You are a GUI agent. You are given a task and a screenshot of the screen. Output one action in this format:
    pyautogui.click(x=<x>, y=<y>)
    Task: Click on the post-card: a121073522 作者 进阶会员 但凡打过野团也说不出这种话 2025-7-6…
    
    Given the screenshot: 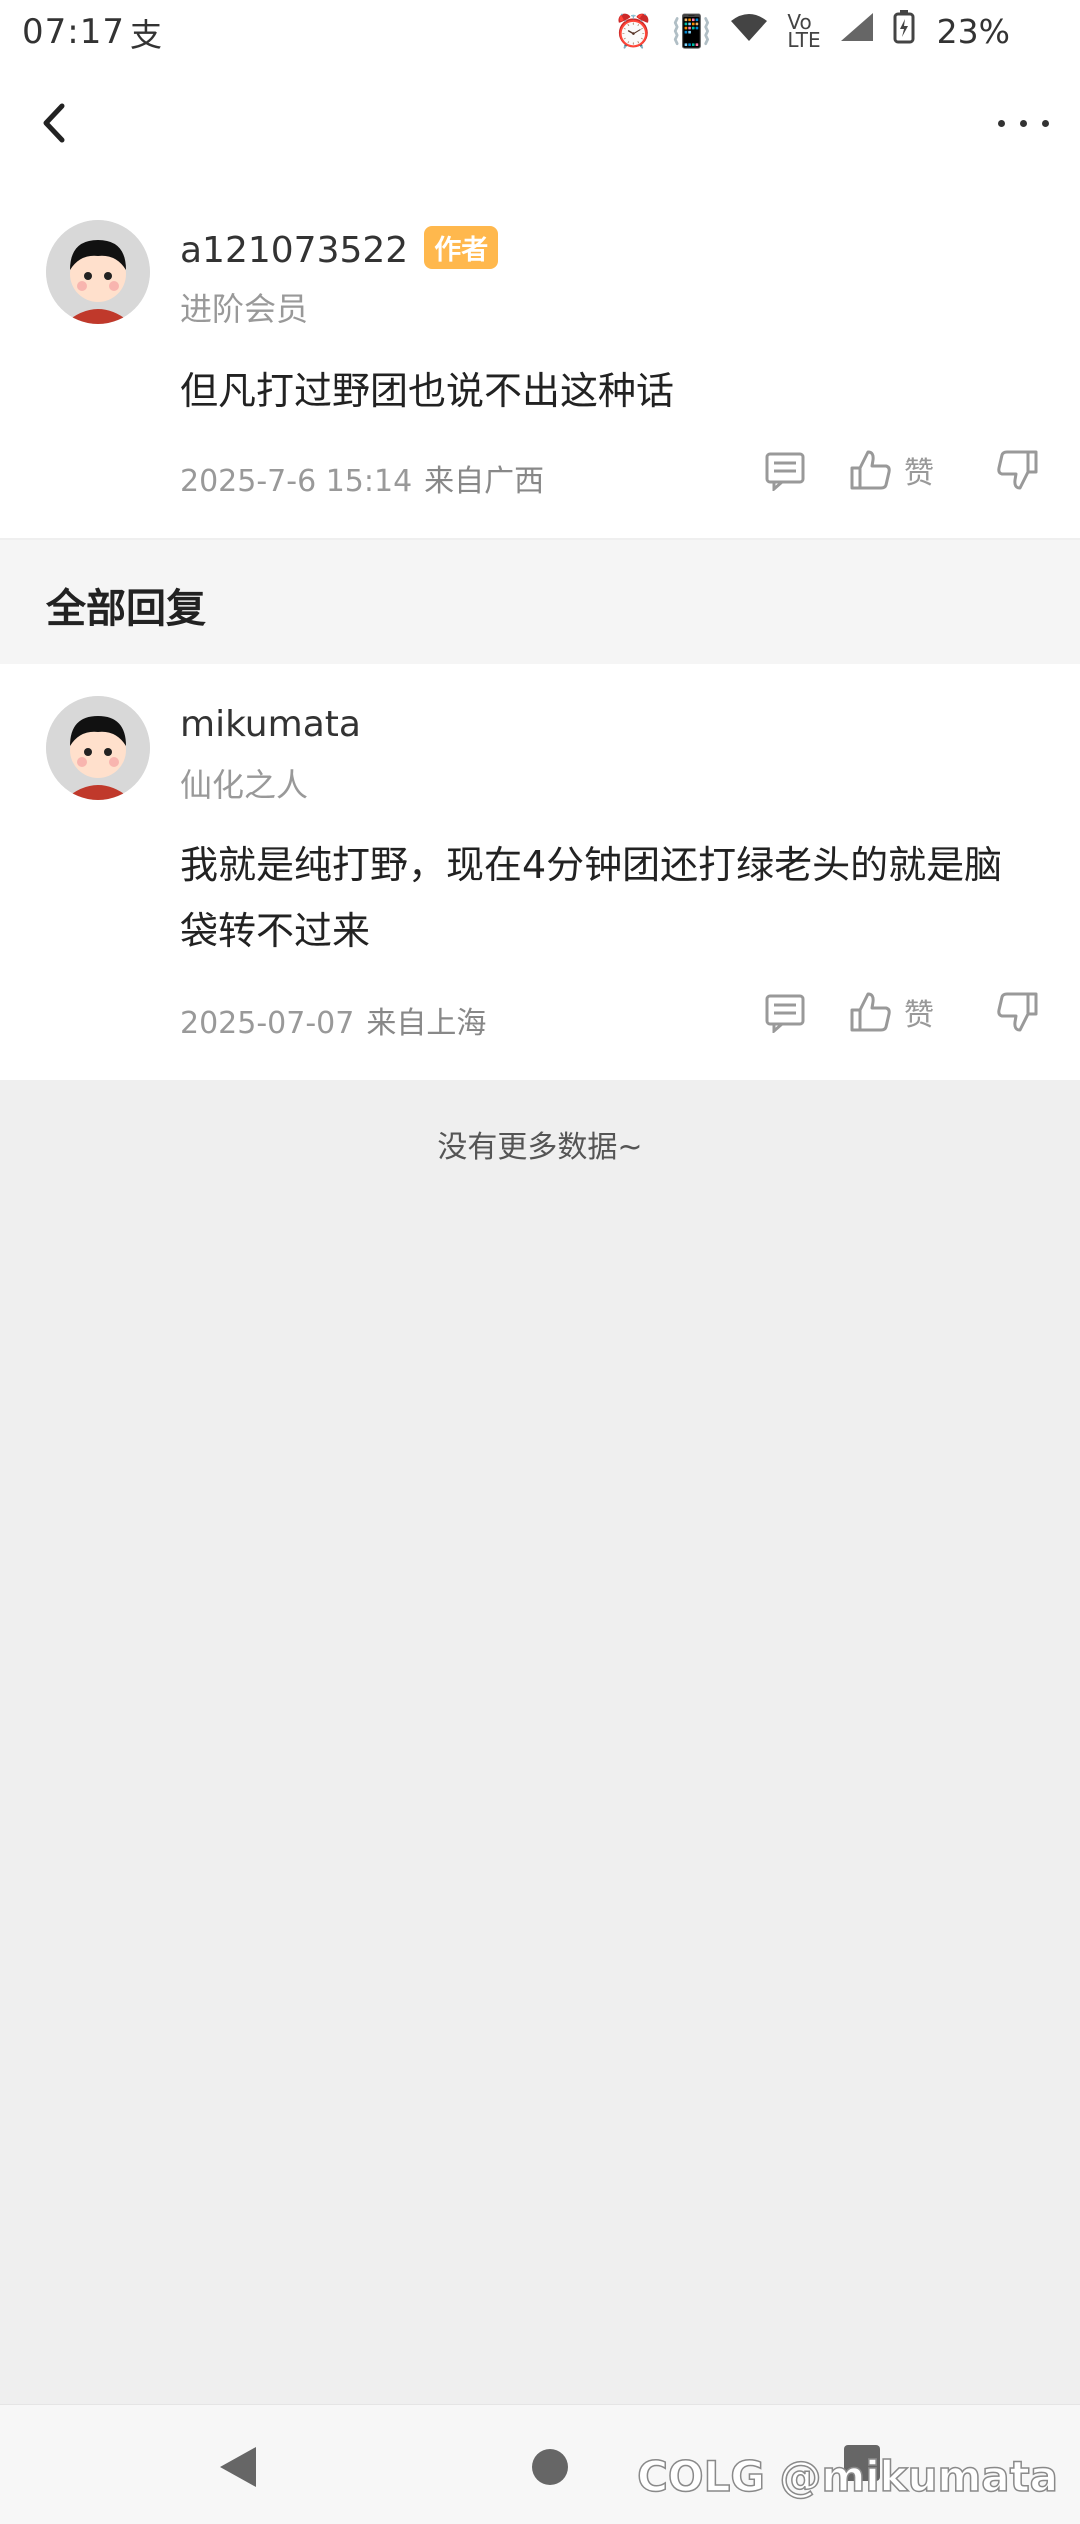 What is the action you would take?
    pyautogui.click(x=540, y=361)
    